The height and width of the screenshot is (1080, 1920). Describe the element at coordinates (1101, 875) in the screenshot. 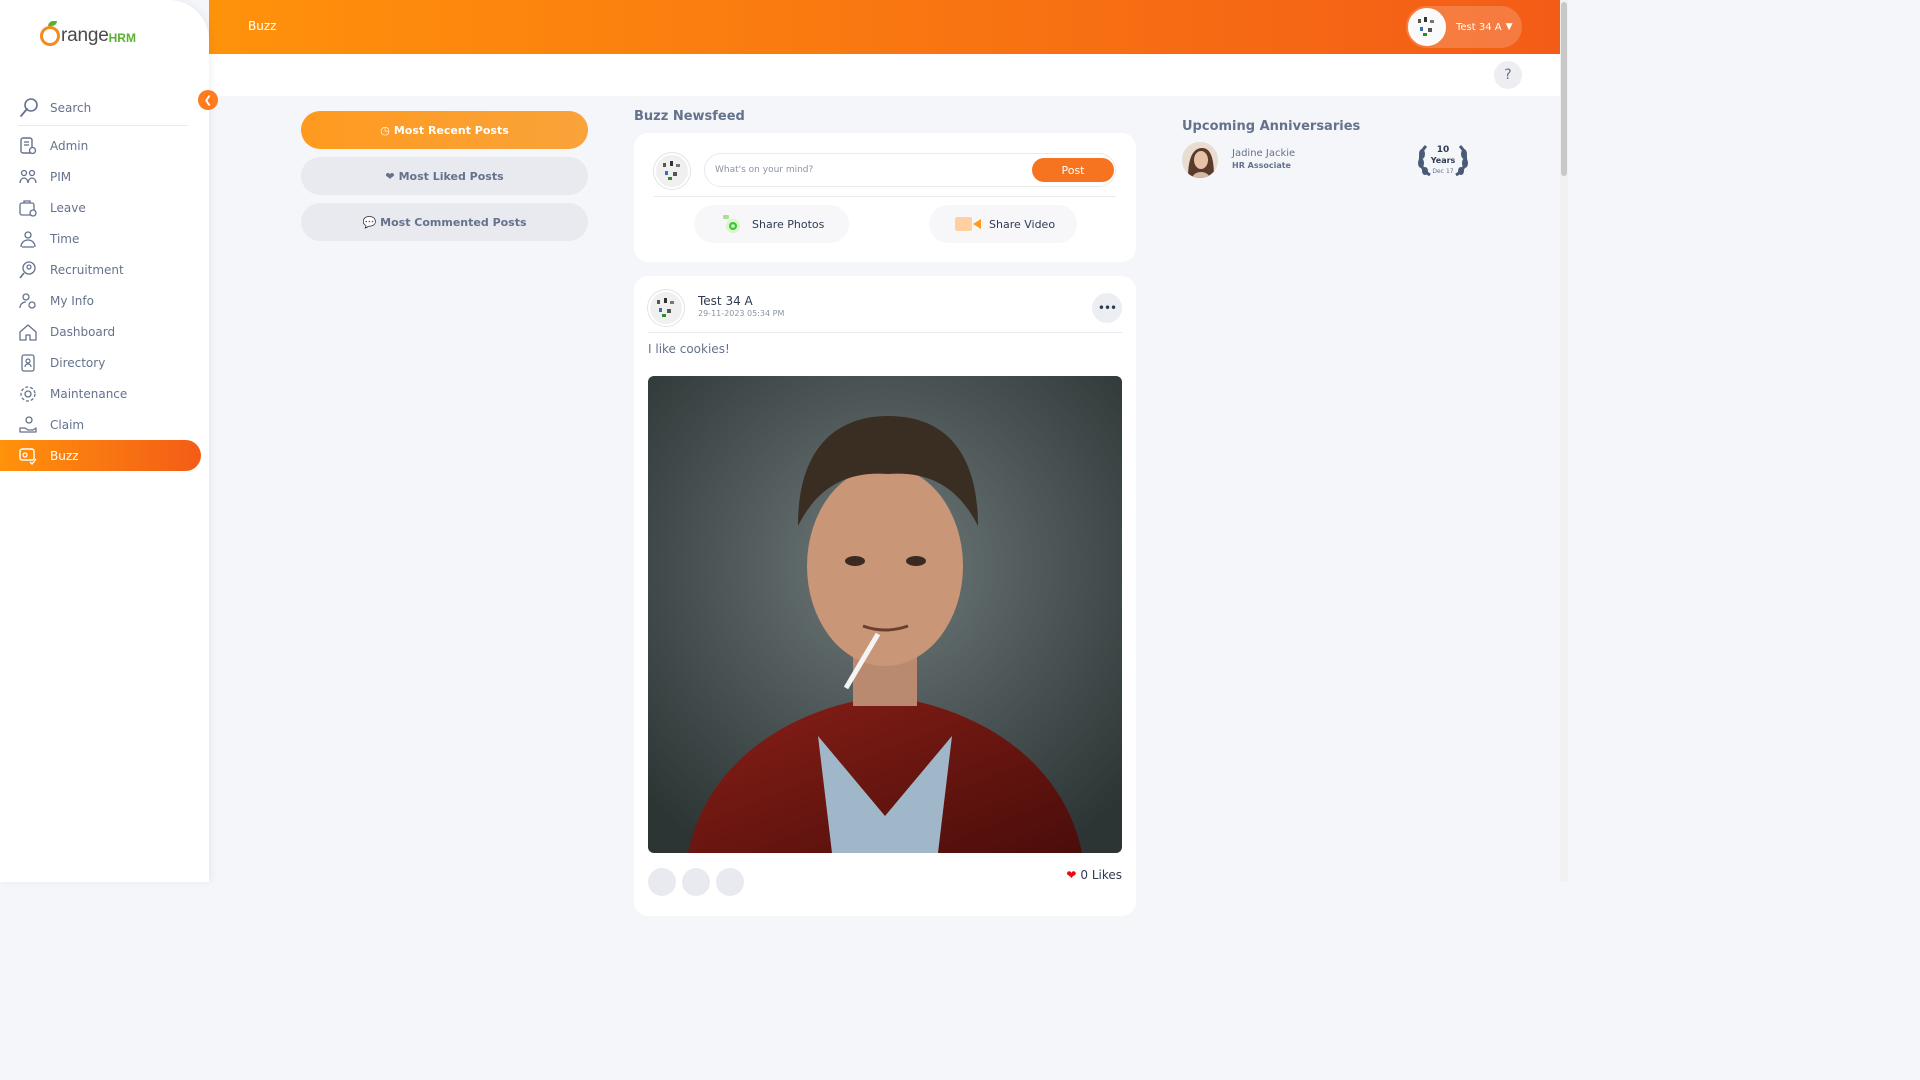

I see `likes-label: 0 Likes` at that location.